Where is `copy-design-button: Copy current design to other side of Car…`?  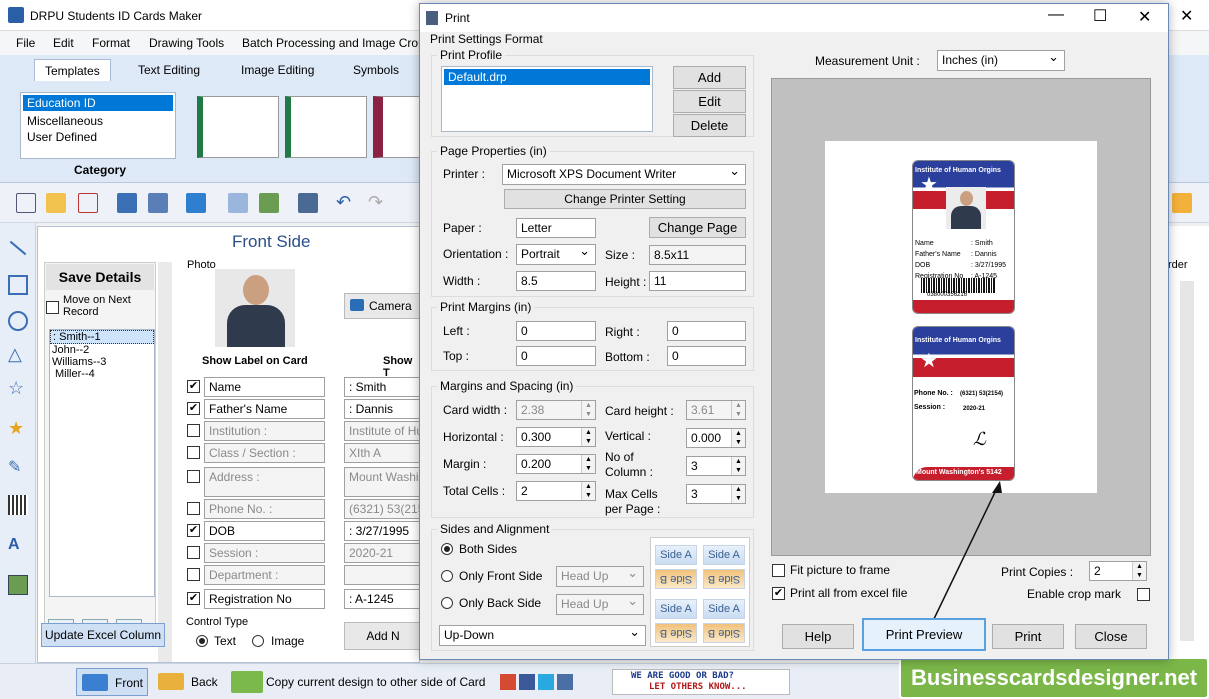 copy-design-button: Copy current design to other side of Car… is located at coordinates (359, 682).